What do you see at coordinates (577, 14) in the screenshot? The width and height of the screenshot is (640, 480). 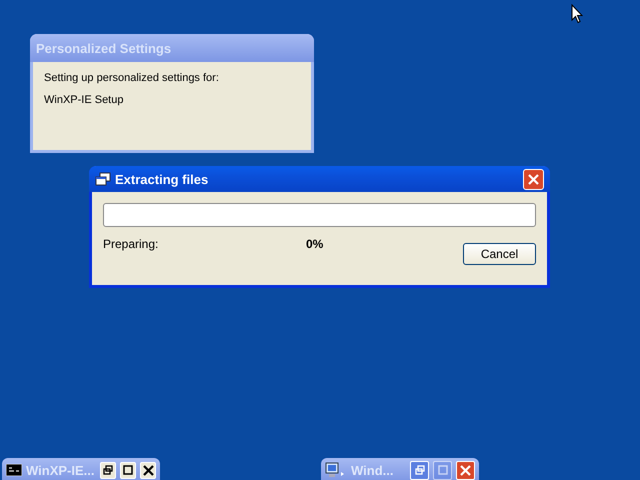 I see `cursor-icon` at bounding box center [577, 14].